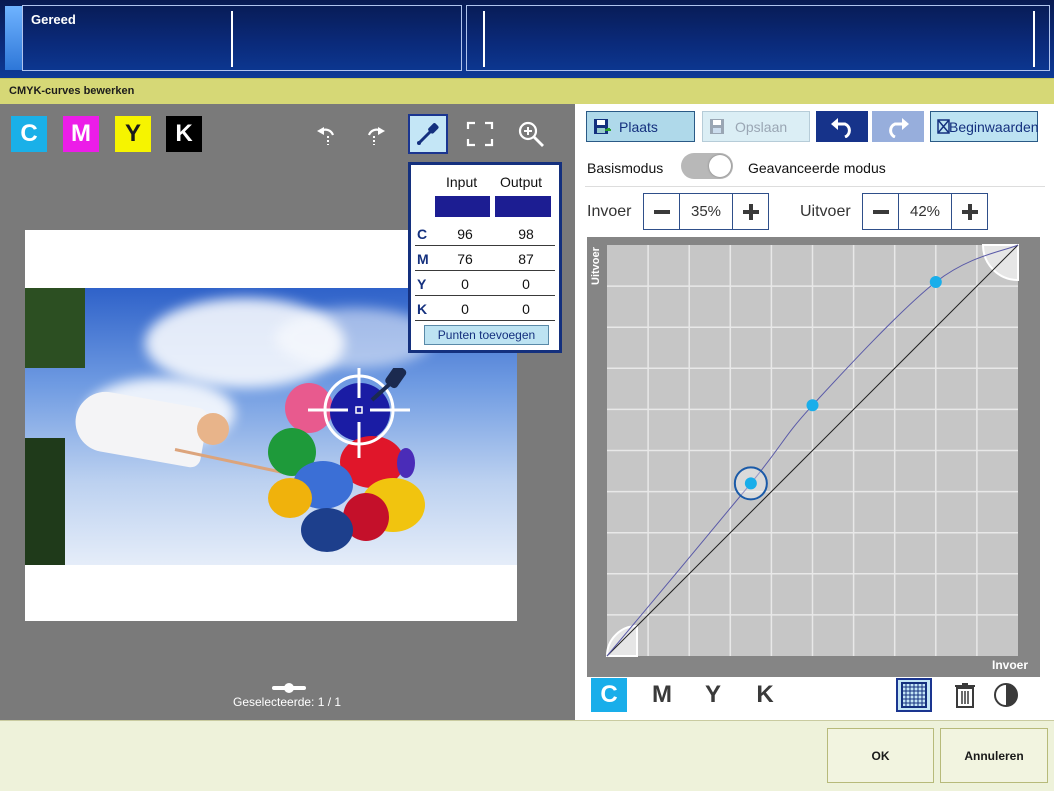 This screenshot has height=791, width=1054. I want to click on output-label: Uitvoer, so click(825, 211).